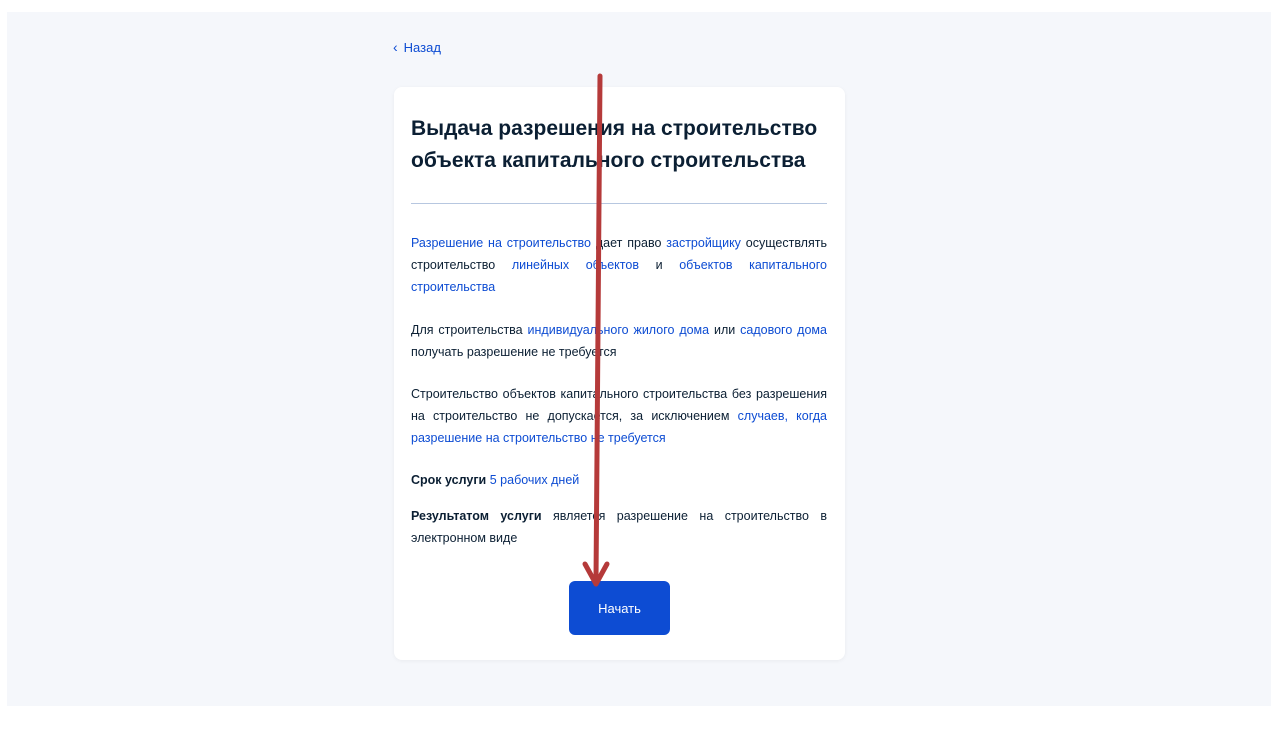 The width and height of the screenshot is (1271, 733). I want to click on service-term: Срок услуги 5 рабочих дней, so click(619, 480).